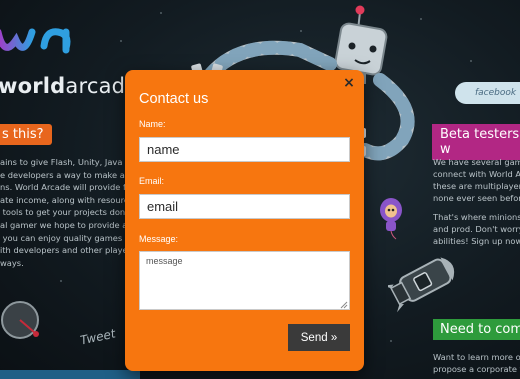  What do you see at coordinates (174, 99) in the screenshot?
I see `modal-title: Contact us` at bounding box center [174, 99].